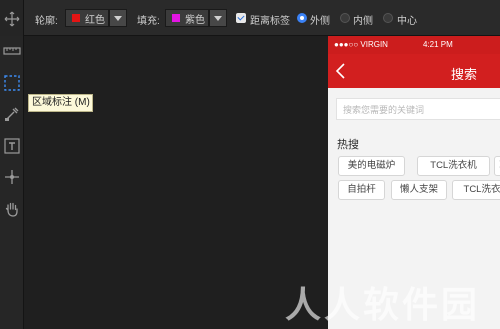 This screenshot has height=329, width=500. I want to click on crosshair-tool, so click(12, 177).